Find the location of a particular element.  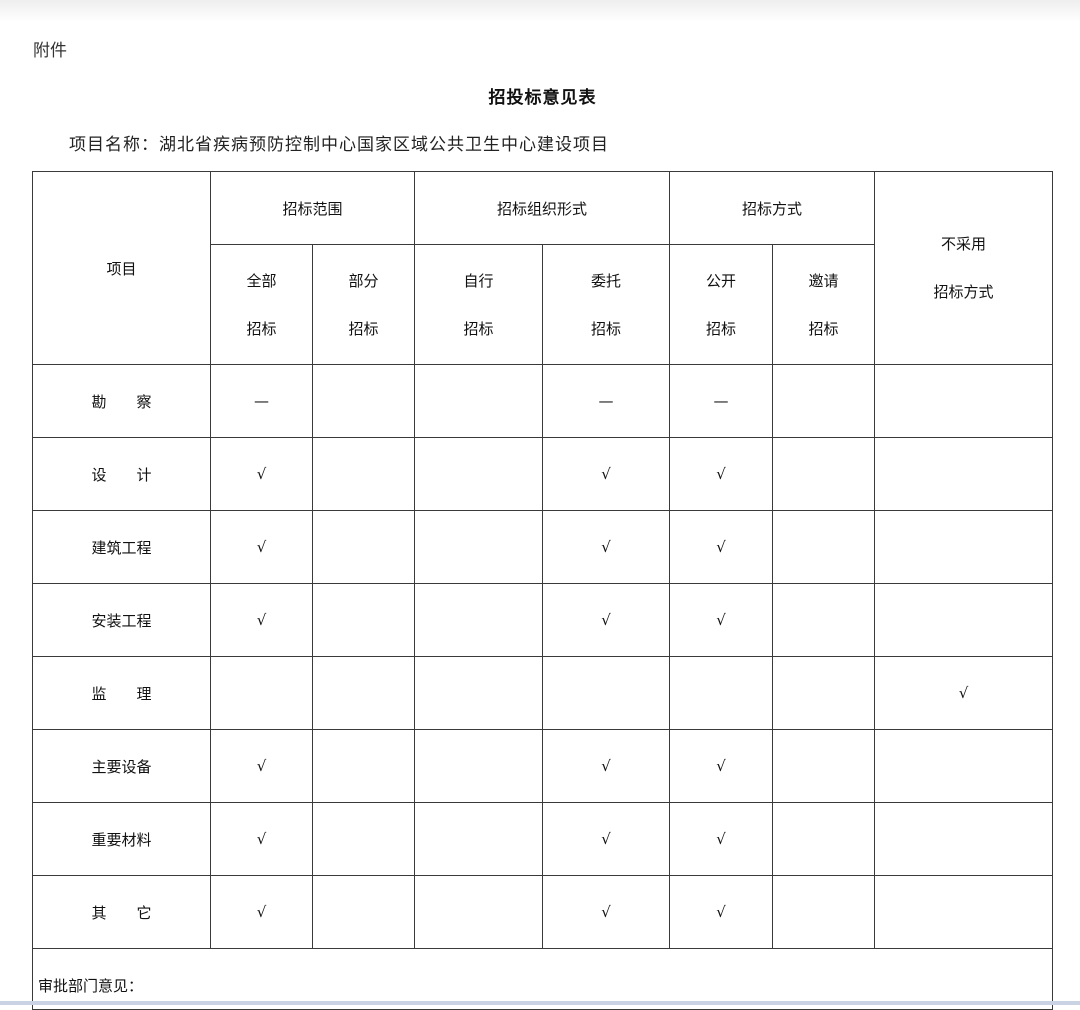

row-label: 建筑工程 is located at coordinates (121, 547).